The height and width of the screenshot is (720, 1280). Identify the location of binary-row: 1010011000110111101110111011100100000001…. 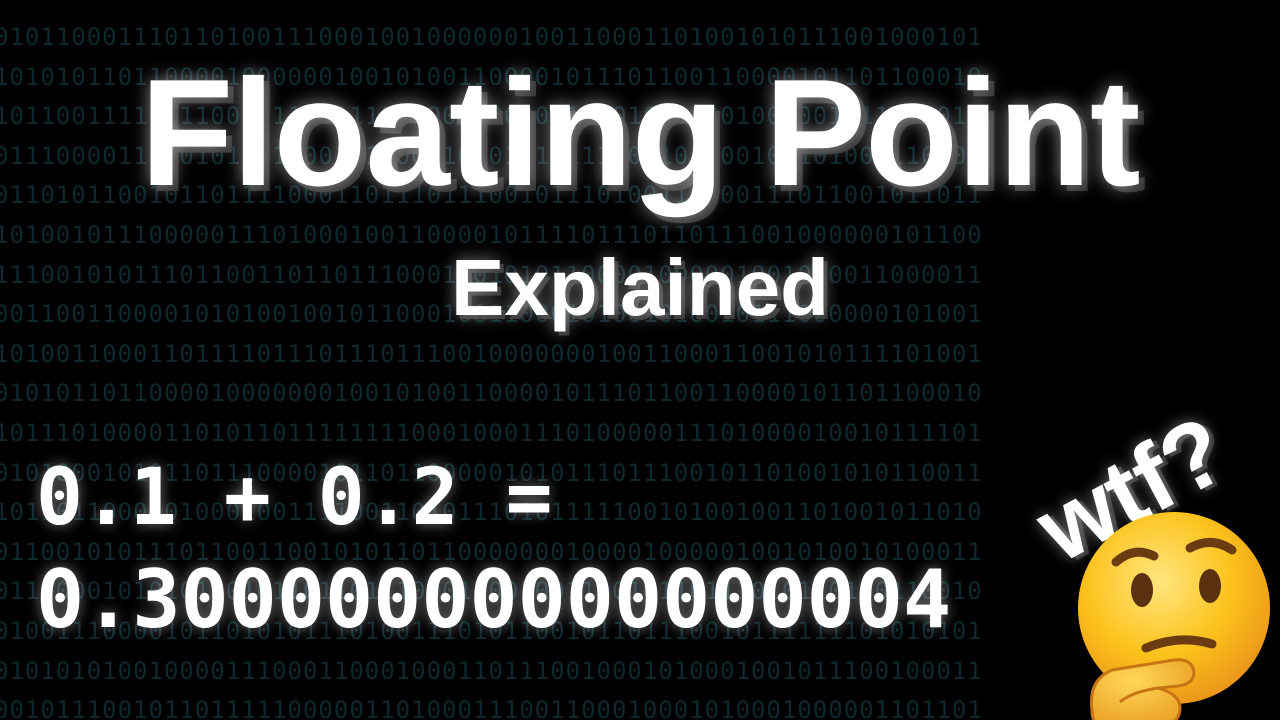
(491, 353).